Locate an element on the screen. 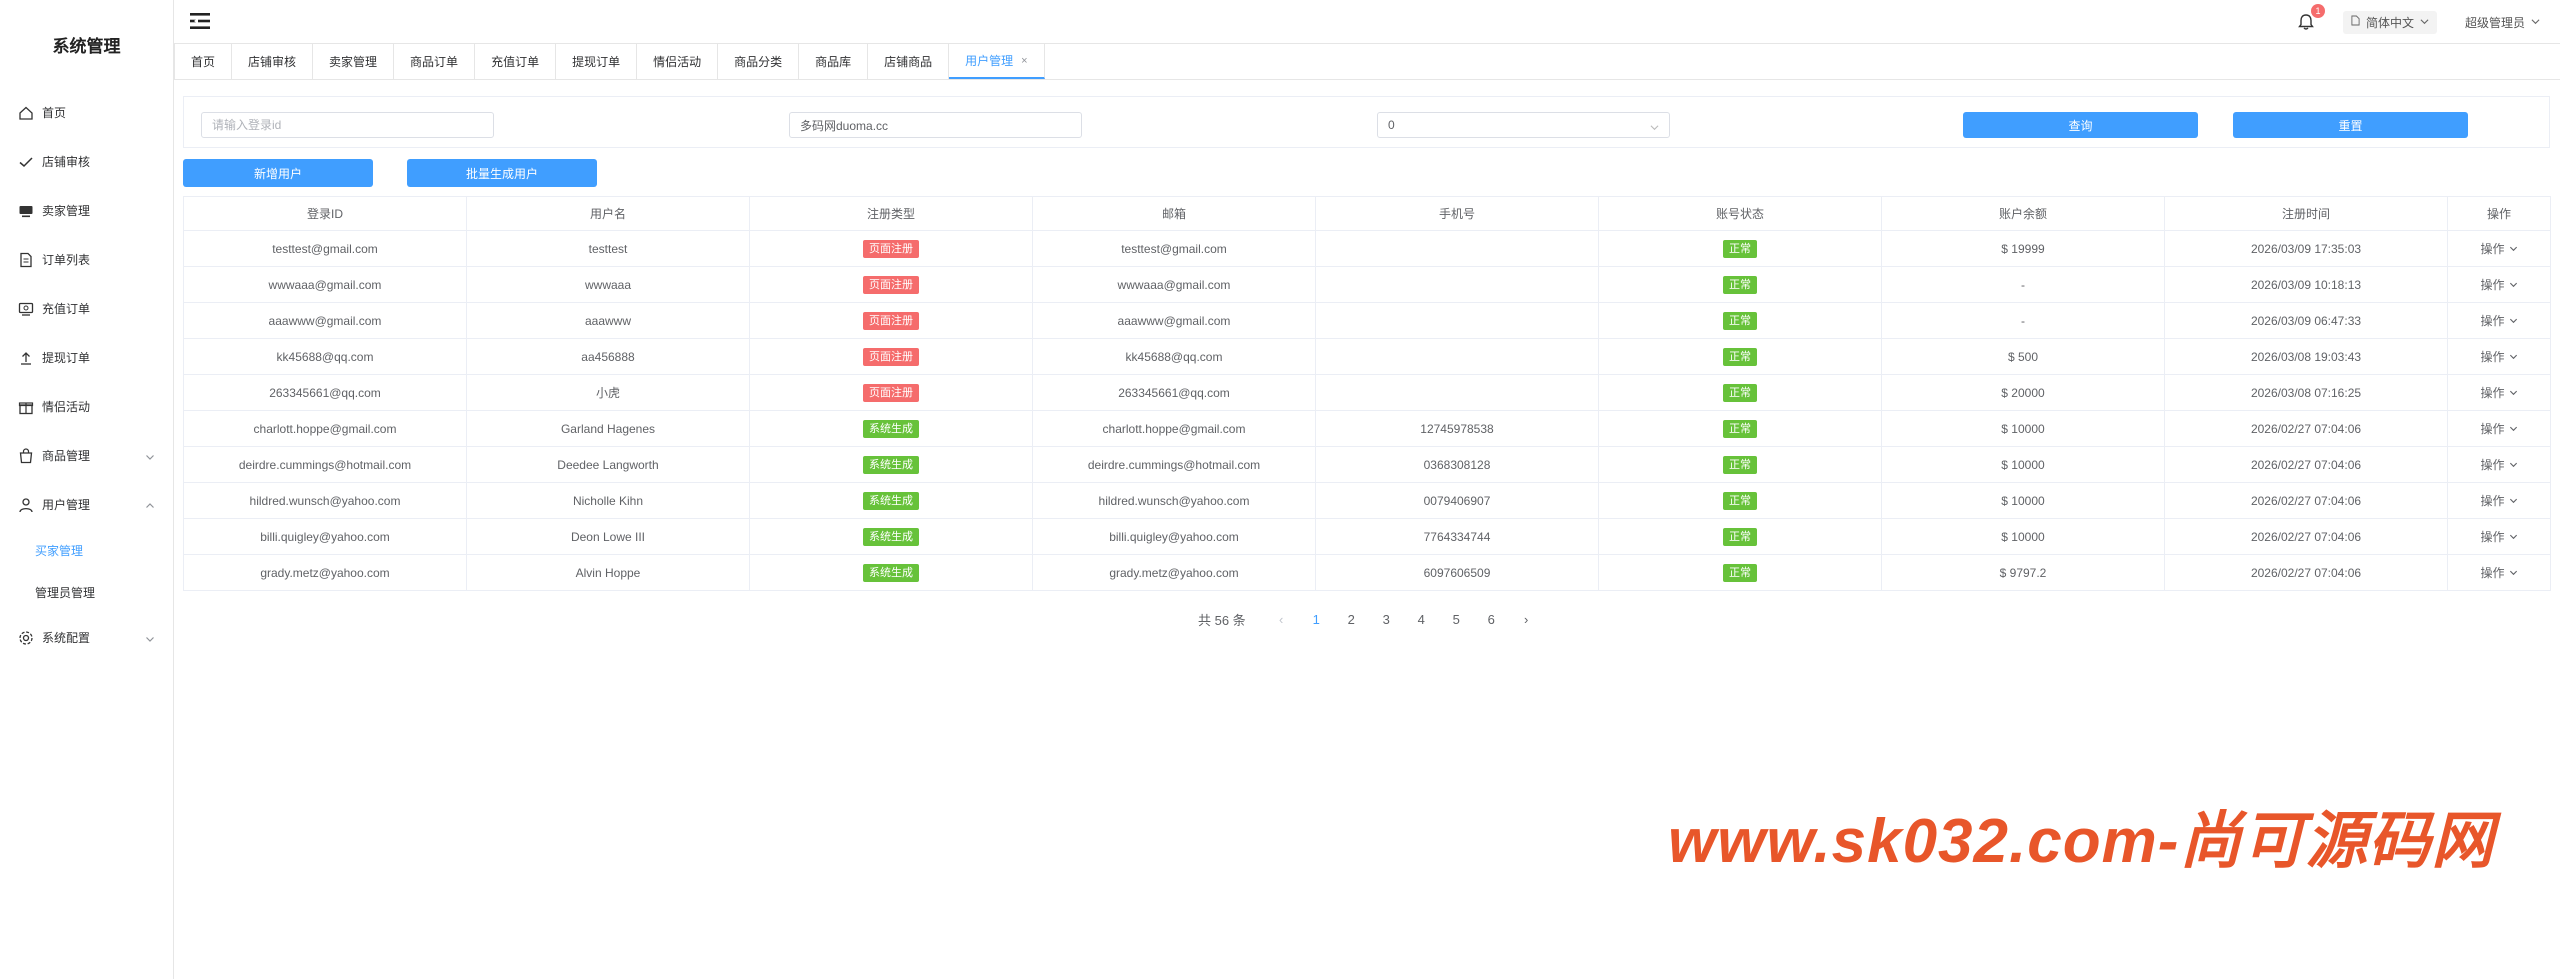 The width and height of the screenshot is (2560, 979). check-icon is located at coordinates (26, 162).